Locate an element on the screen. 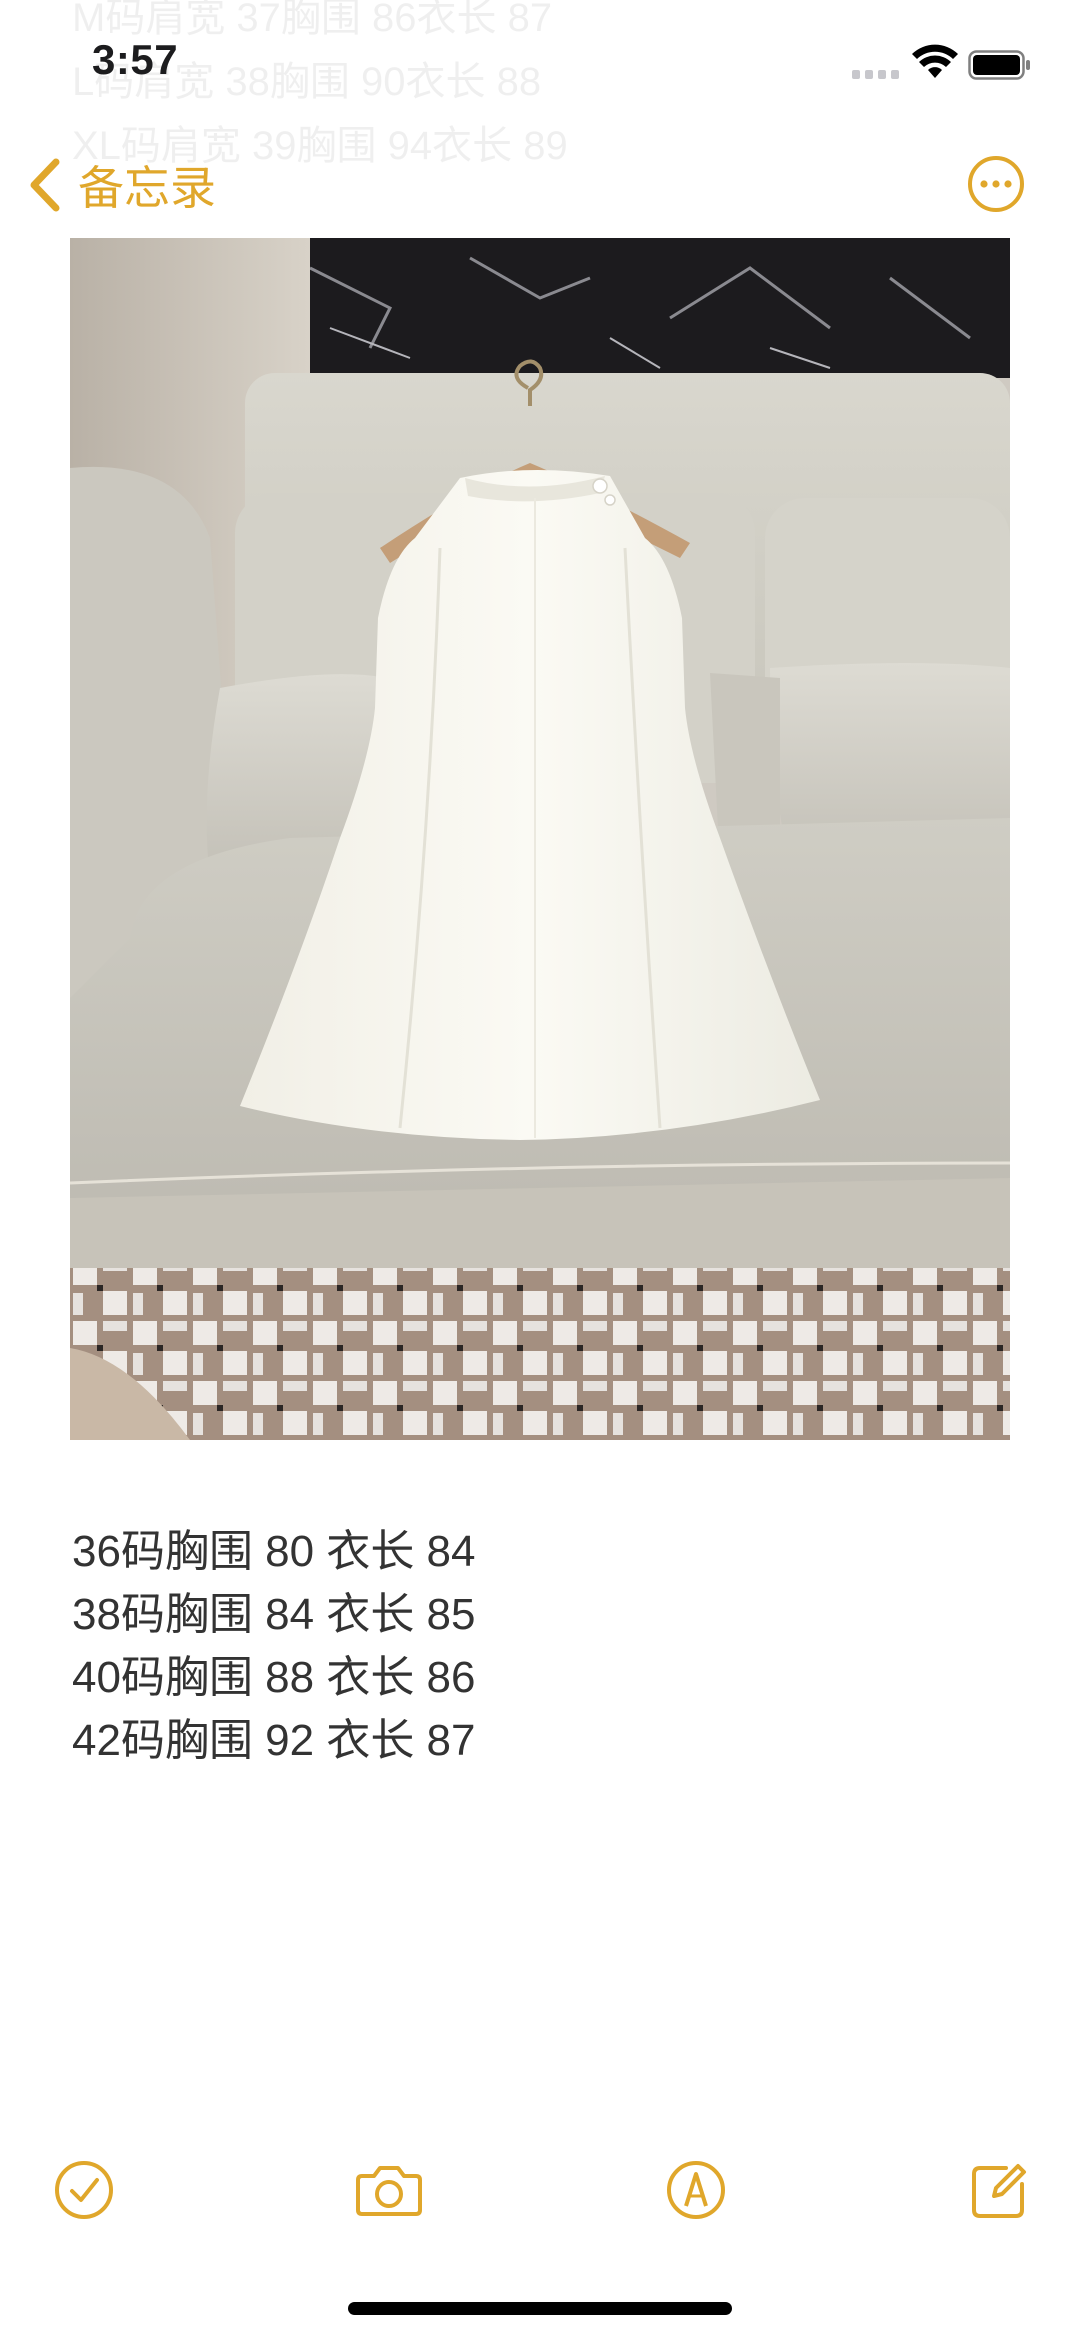  back-label: 备忘录 is located at coordinates (147, 188).